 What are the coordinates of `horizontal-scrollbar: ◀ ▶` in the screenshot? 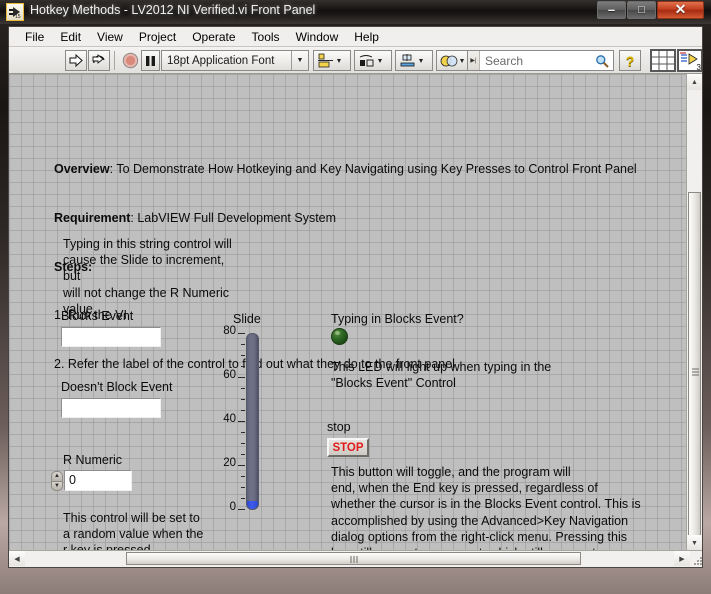 It's located at (355, 558).